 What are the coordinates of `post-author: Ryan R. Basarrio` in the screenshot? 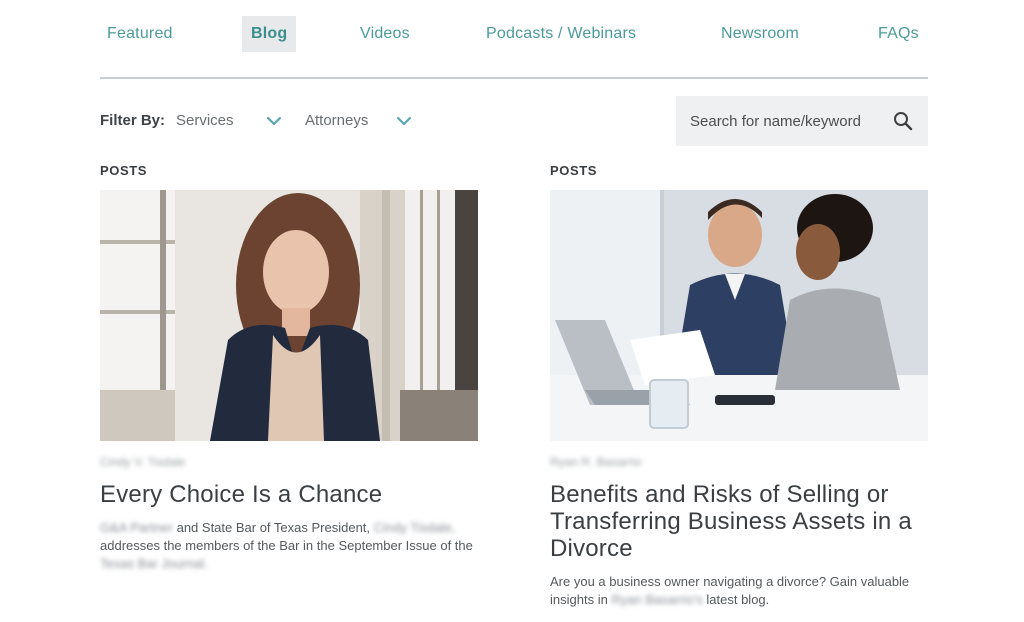 It's located at (596, 462).